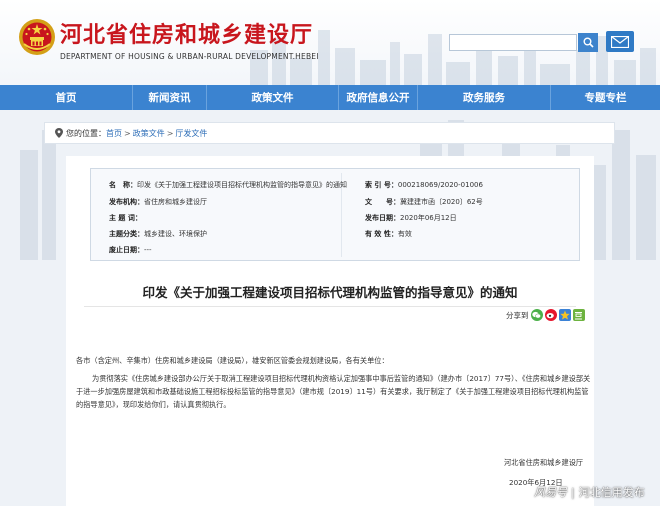  What do you see at coordinates (544, 462) in the screenshot?
I see `signature-organization: 河北省住房和城乡建设厅` at bounding box center [544, 462].